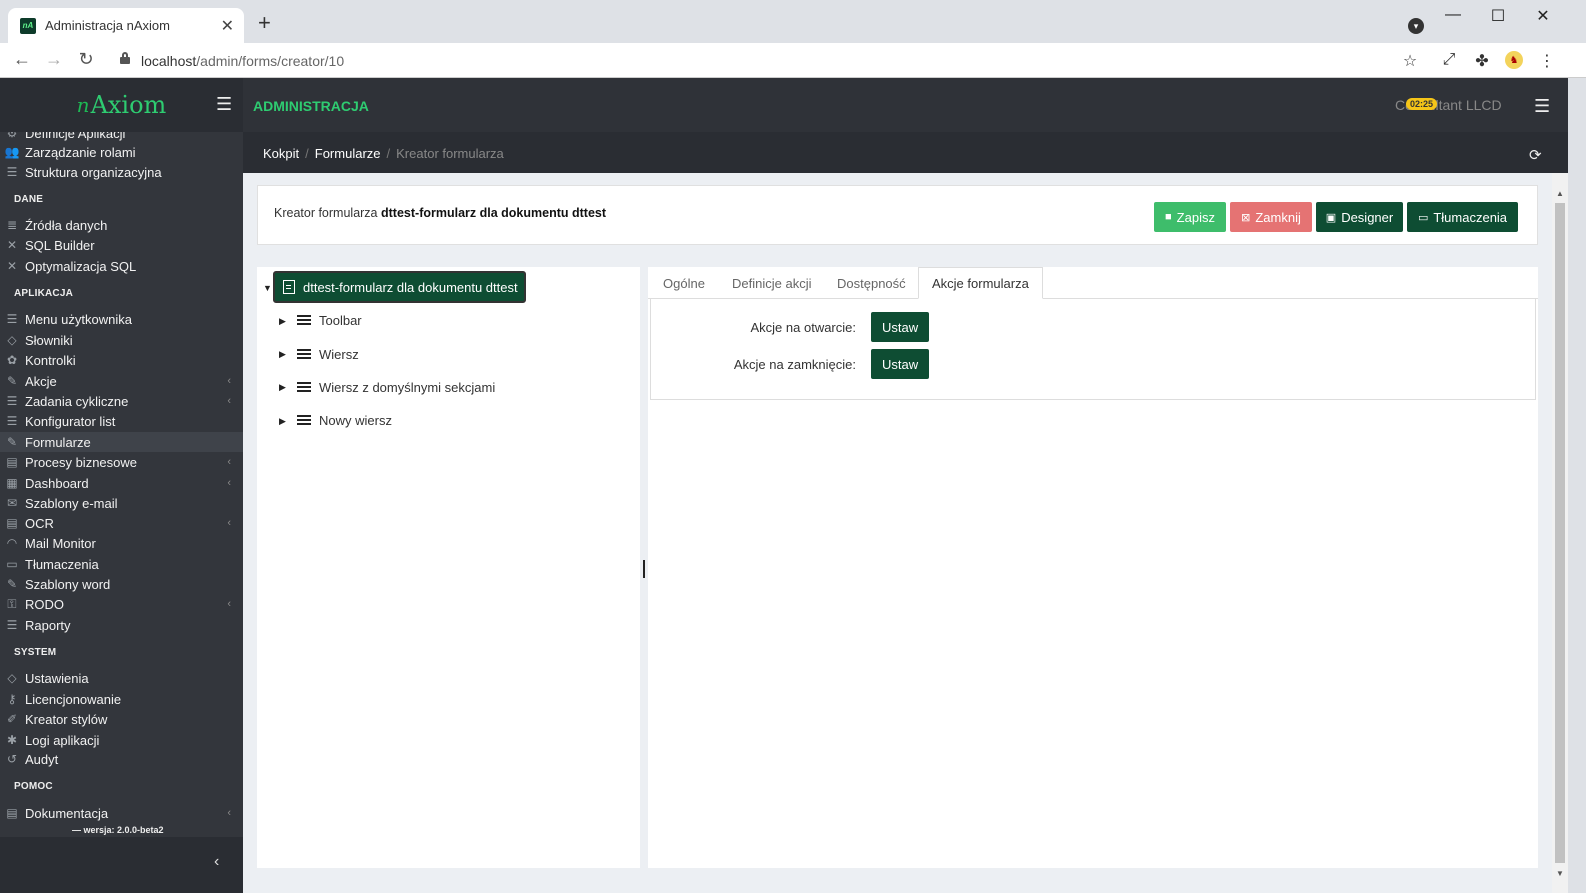  Describe the element at coordinates (121, 604) in the screenshot. I see `sidebar-item-rodo: ⚿ RODO ‹` at that location.